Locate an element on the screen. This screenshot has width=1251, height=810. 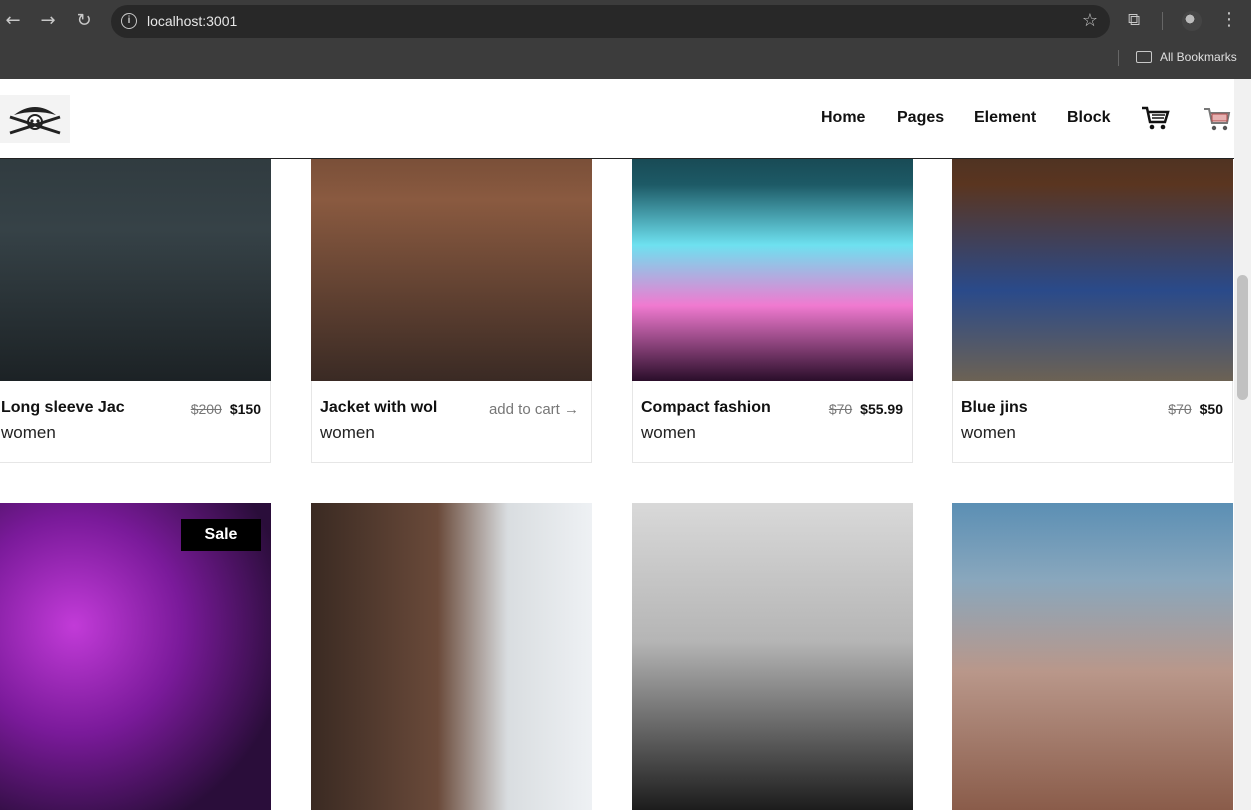
bookmark-star-icon: ☆ is located at coordinates (1090, 20).